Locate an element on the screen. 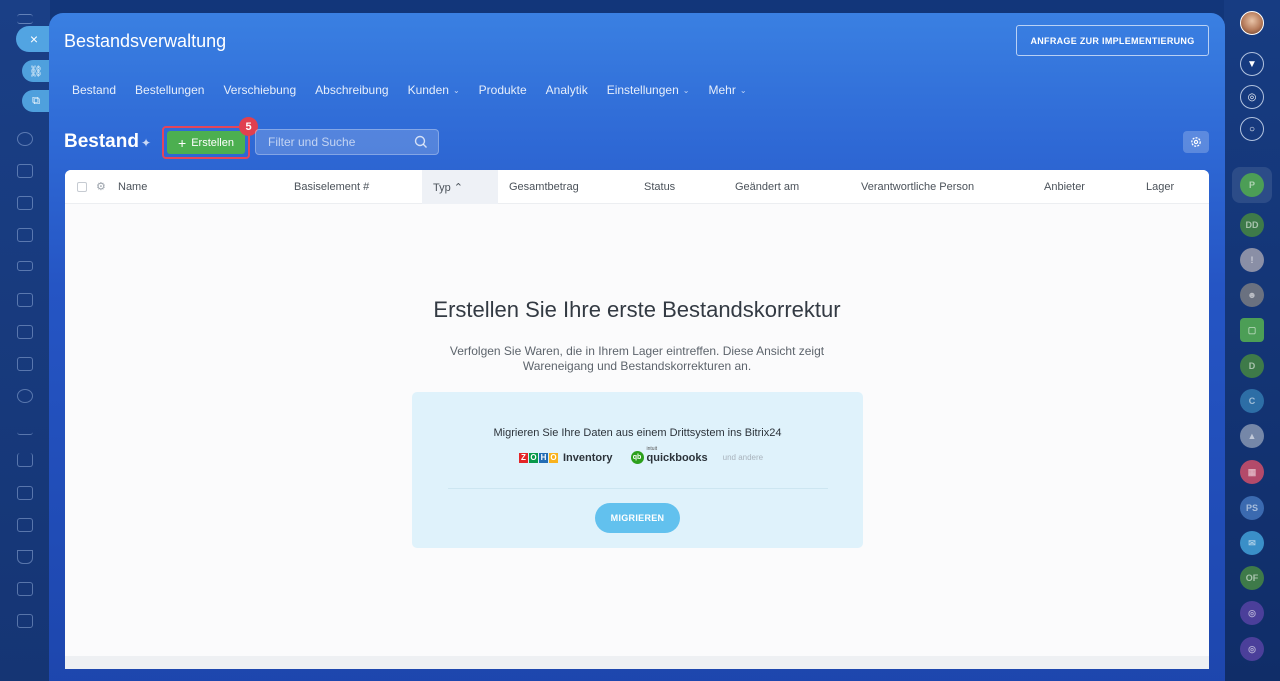 The height and width of the screenshot is (681, 1280). open-new-window-button: ⧉ is located at coordinates (36, 101).